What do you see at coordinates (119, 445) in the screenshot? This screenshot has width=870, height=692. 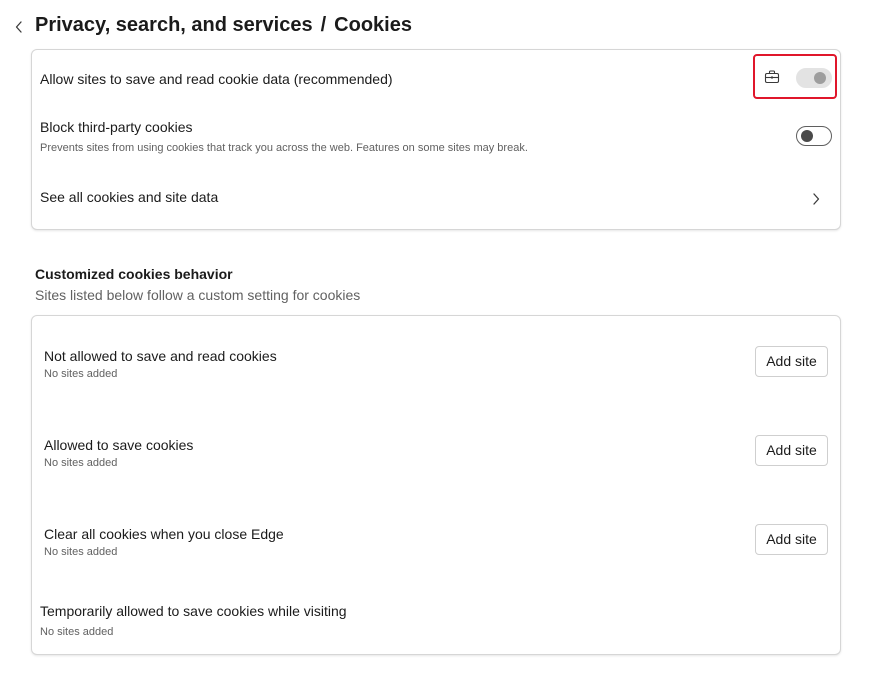 I see `allowed-label: Allowed to save cookies` at bounding box center [119, 445].